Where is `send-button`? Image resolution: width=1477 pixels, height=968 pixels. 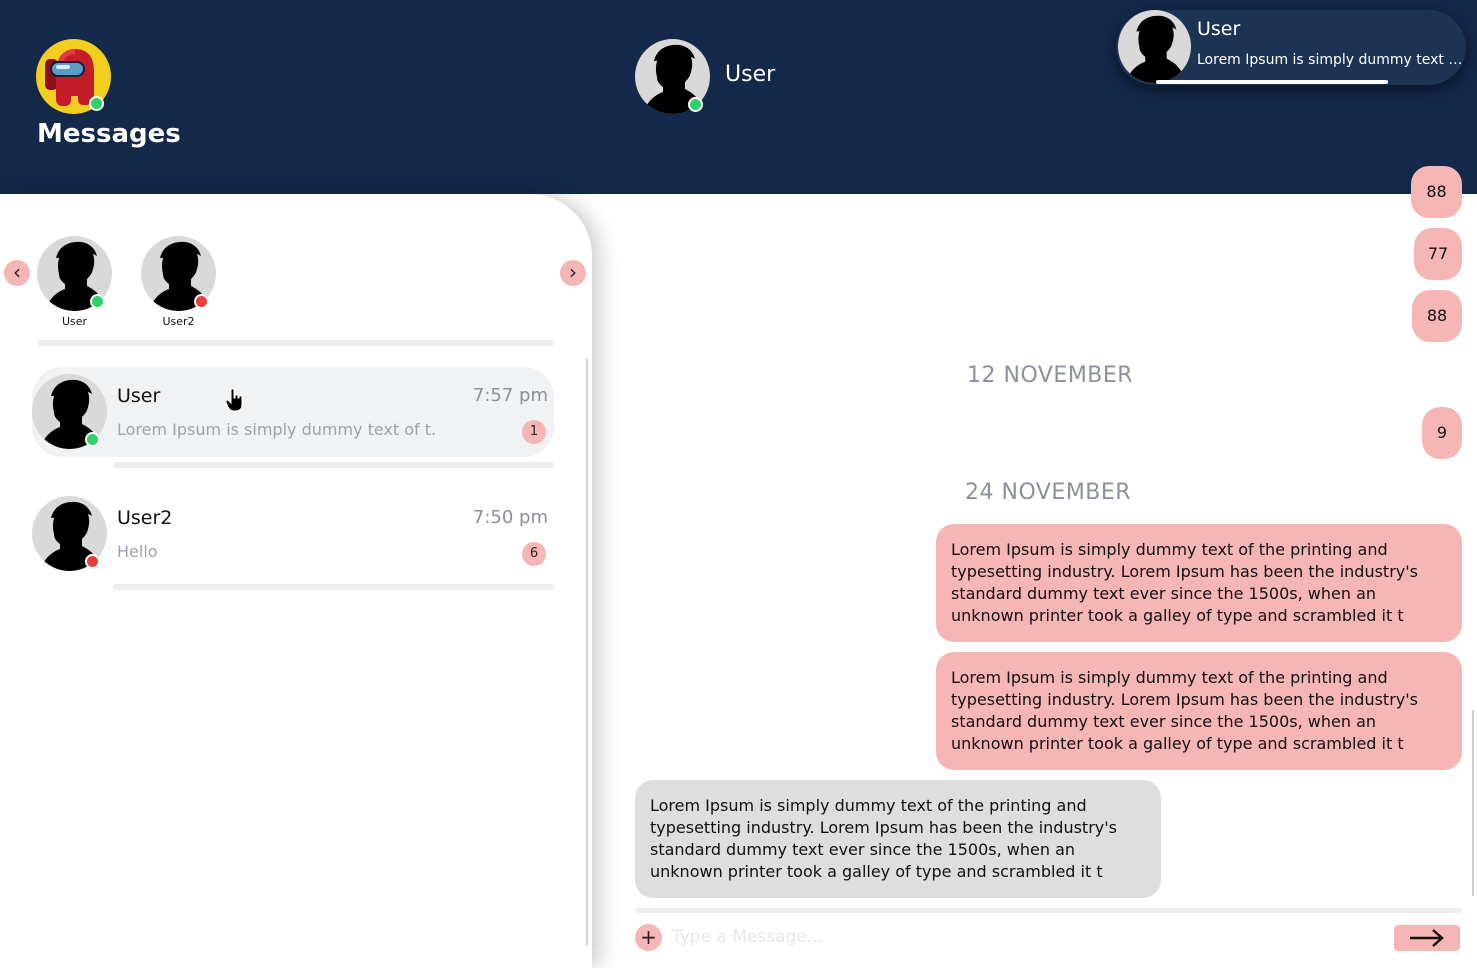 send-button is located at coordinates (1427, 938).